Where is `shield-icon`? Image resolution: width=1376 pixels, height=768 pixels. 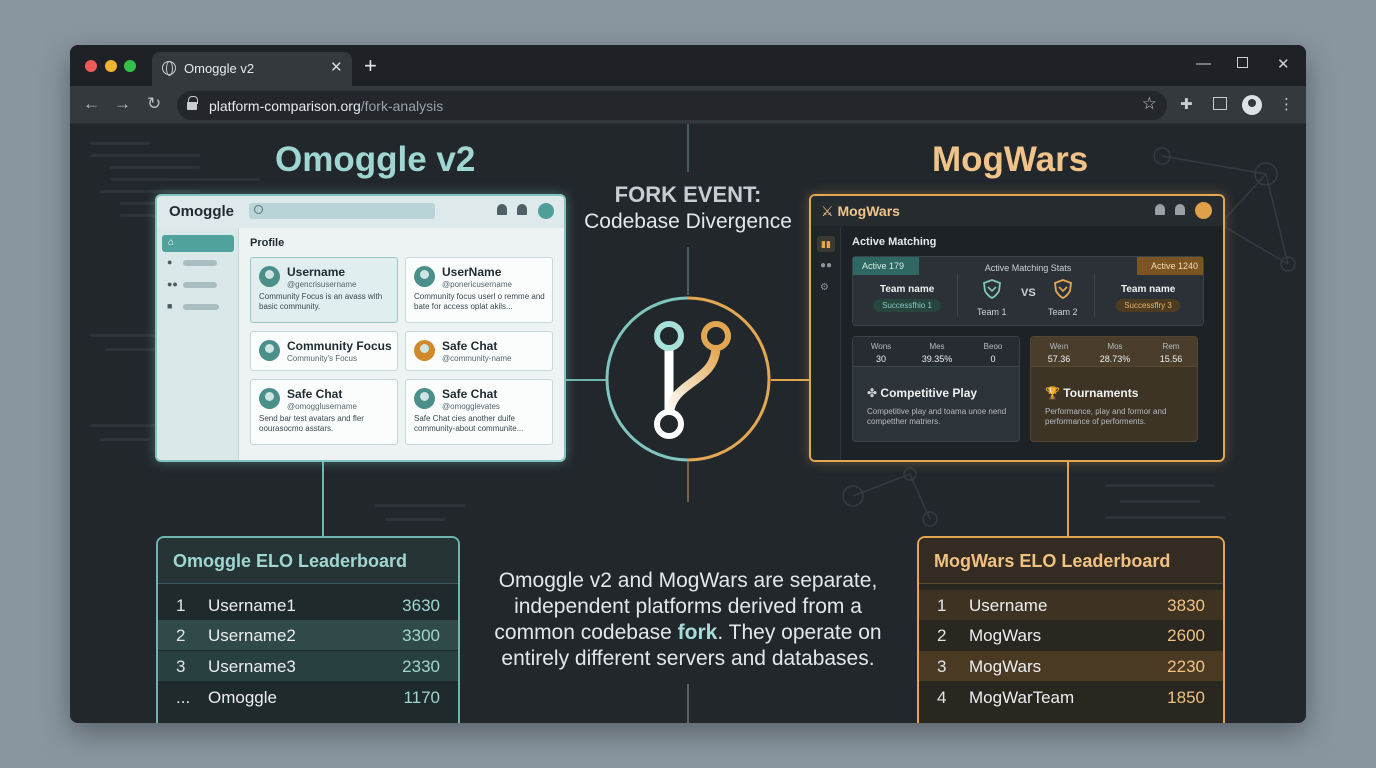 shield-icon is located at coordinates (992, 289).